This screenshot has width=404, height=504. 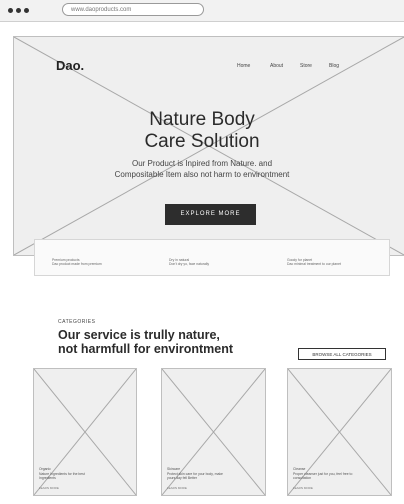 I want to click on hero-subtitle-line: Our Product is Inpired from Nature. and, so click(x=202, y=163).